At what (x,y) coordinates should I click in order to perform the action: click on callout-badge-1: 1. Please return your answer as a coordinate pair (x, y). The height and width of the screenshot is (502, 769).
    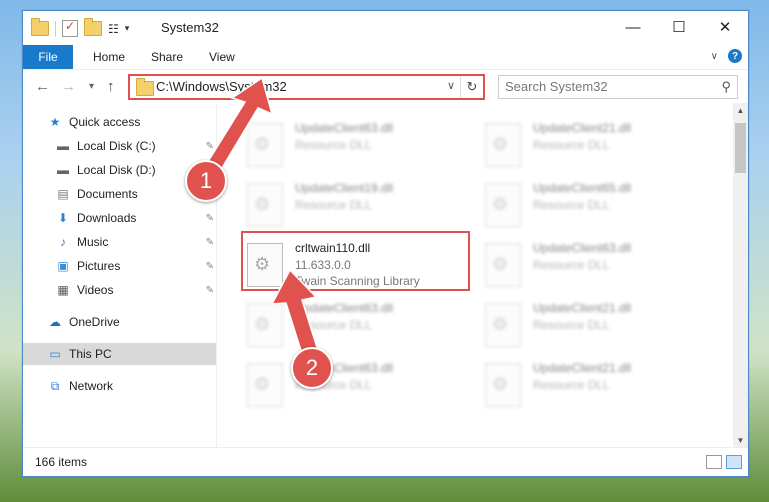
    Looking at the image, I should click on (206, 181).